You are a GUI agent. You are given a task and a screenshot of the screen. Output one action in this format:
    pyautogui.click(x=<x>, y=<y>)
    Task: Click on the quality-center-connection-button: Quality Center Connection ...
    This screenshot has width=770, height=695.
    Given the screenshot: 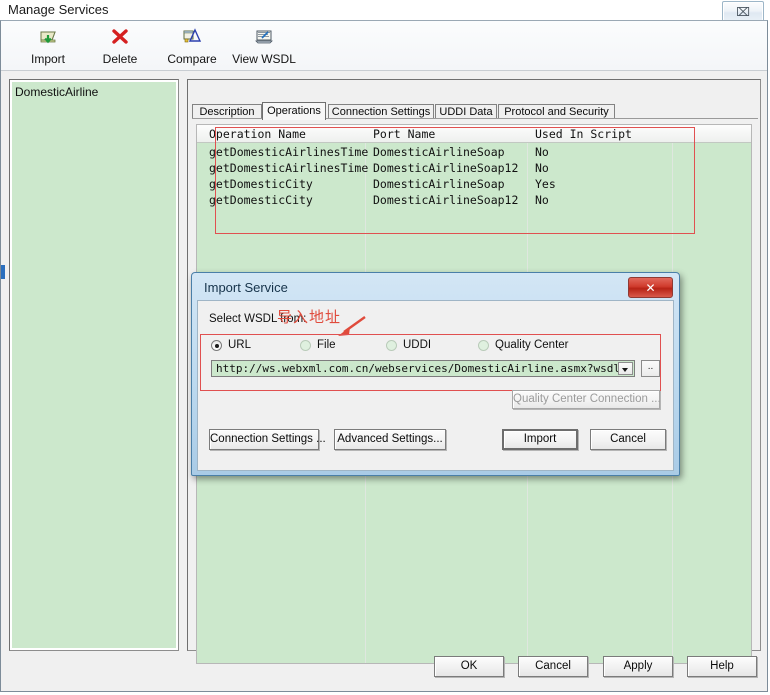 What is the action you would take?
    pyautogui.click(x=586, y=399)
    